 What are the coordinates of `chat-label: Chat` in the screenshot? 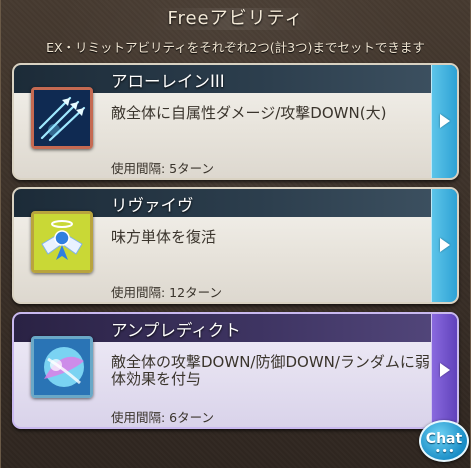 It's located at (444, 439).